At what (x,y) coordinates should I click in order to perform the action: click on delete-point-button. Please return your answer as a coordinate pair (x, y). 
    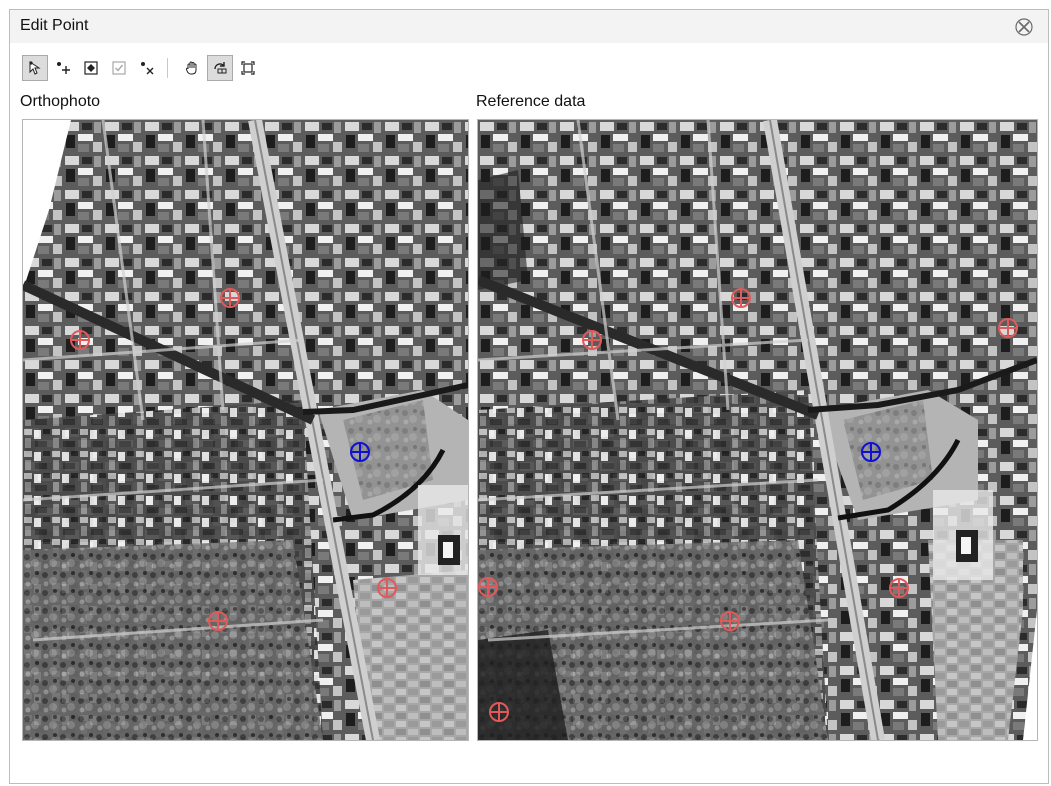
    Looking at the image, I should click on (147, 68).